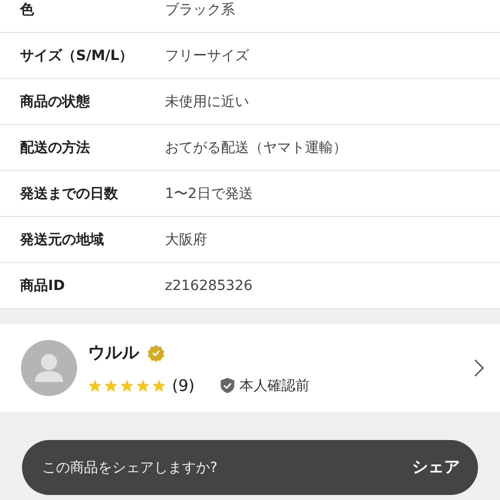  What do you see at coordinates (130, 467) in the screenshot?
I see `snackbar-message: この商品をシェアしますか?` at bounding box center [130, 467].